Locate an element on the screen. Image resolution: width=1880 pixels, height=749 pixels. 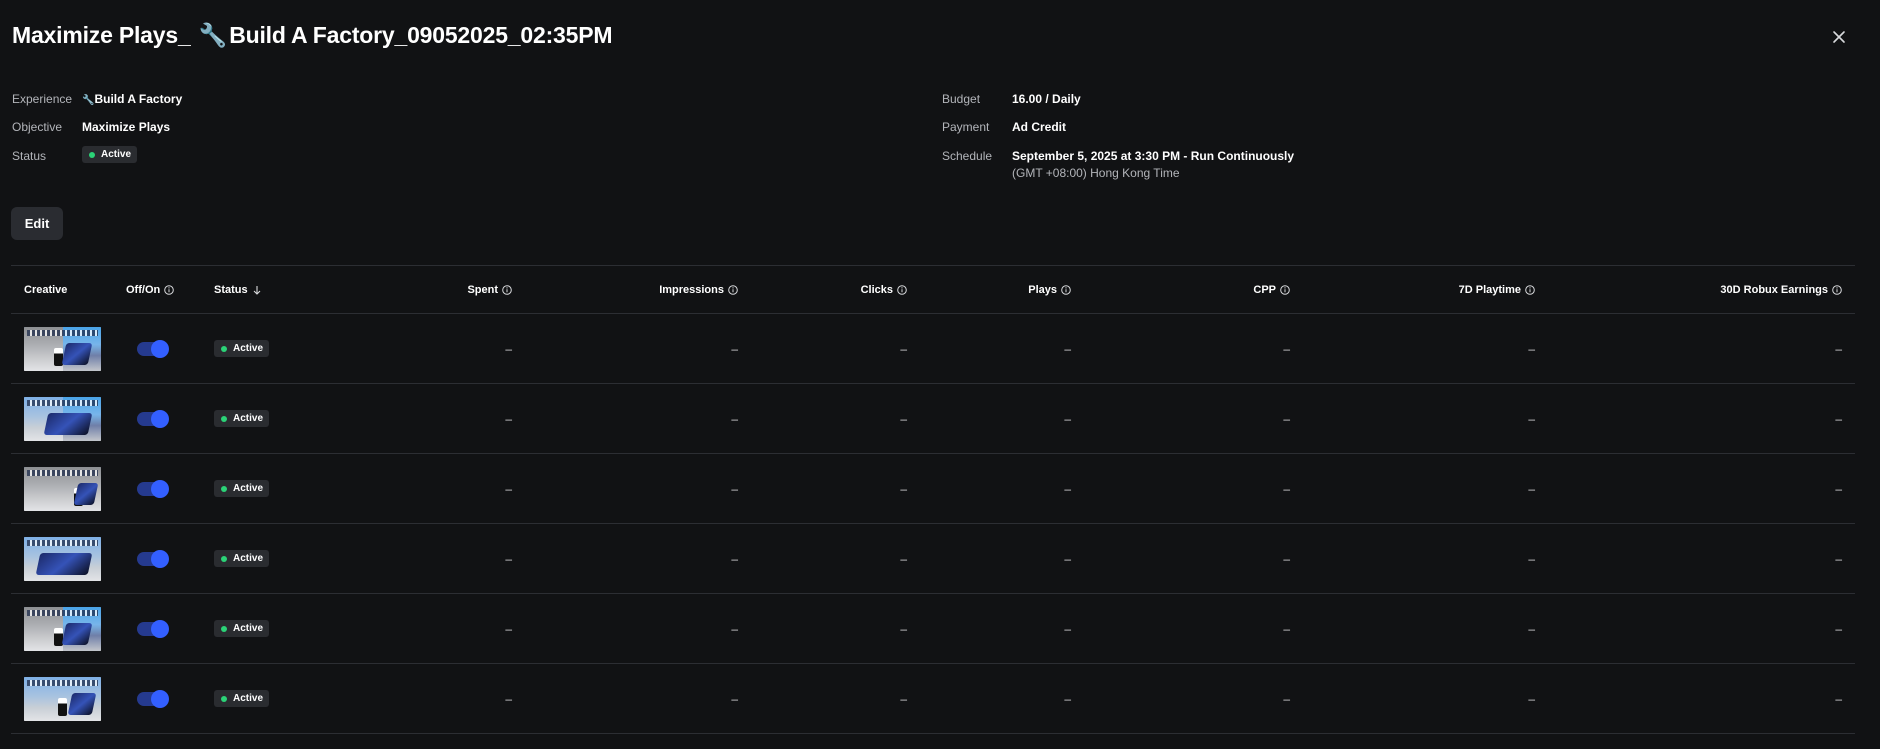
column-header-status: Status is located at coordinates (238, 289).